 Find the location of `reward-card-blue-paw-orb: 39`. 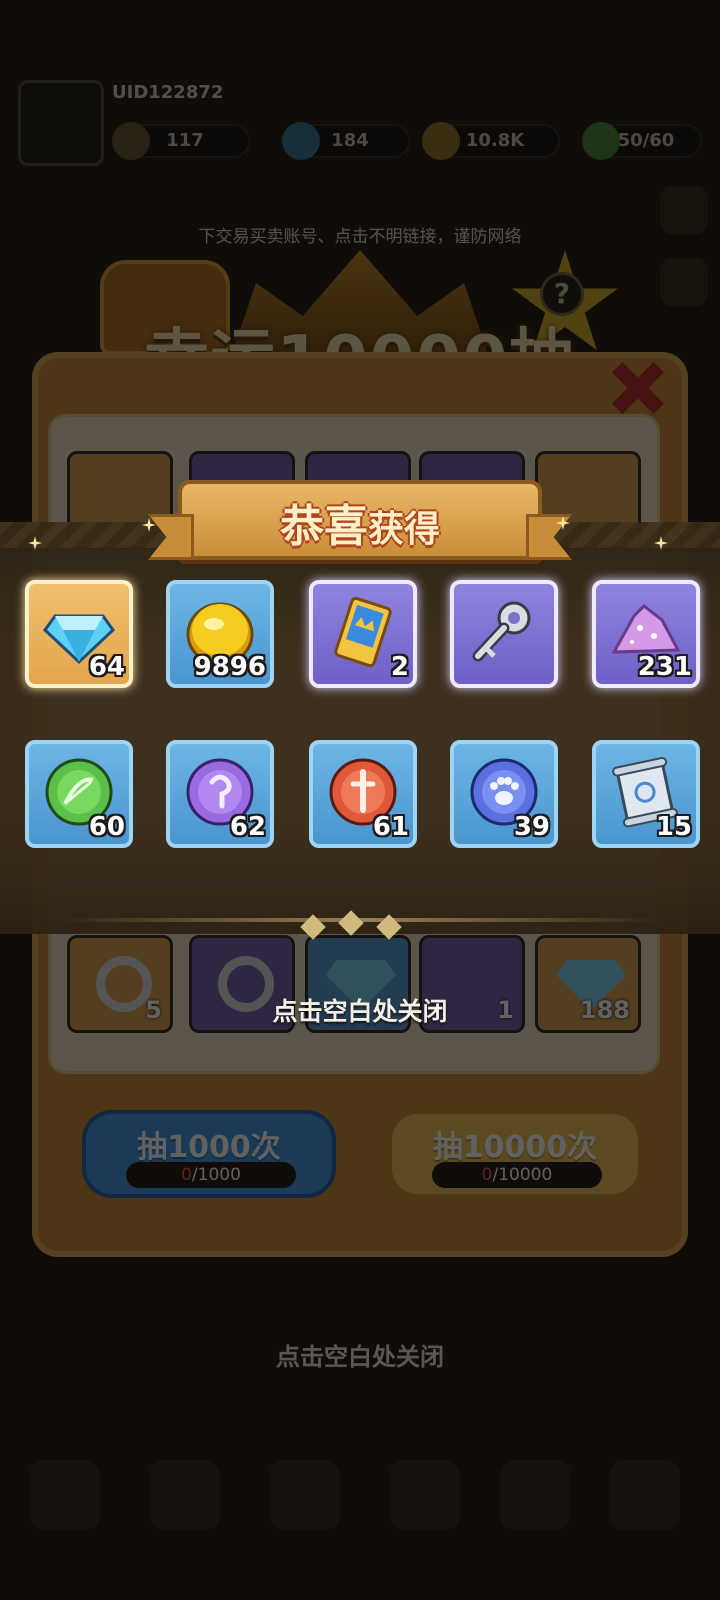

reward-card-blue-paw-orb: 39 is located at coordinates (504, 794).